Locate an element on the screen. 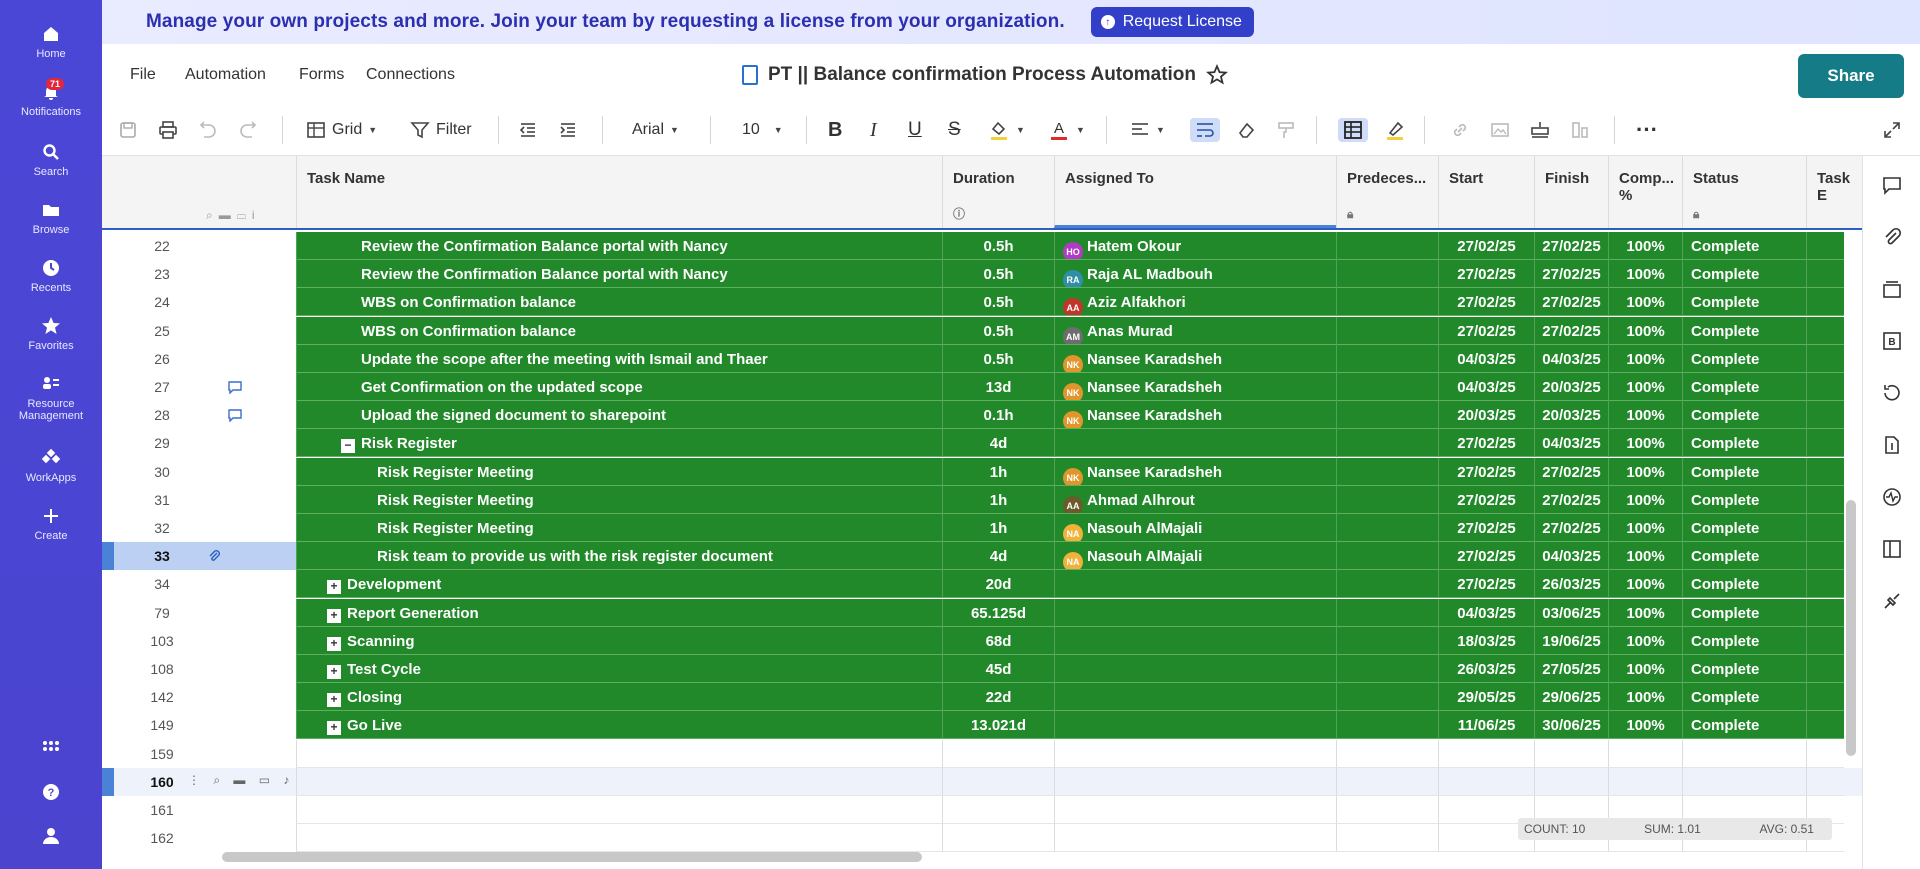 The image size is (1920, 869). format-painter-button is located at coordinates (1286, 130).